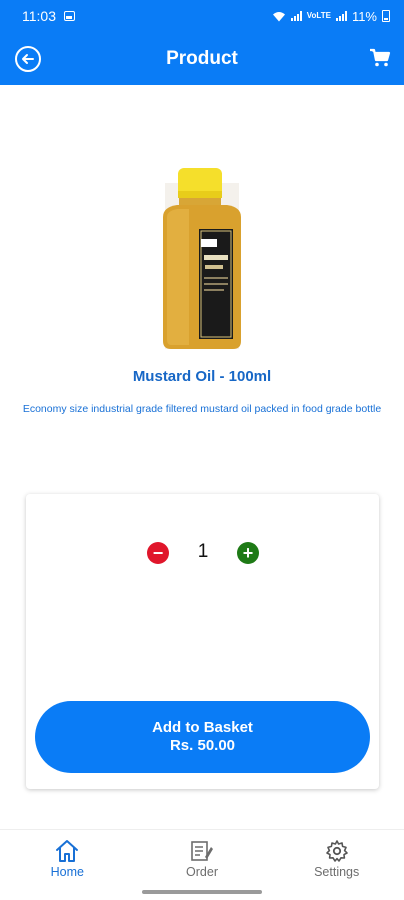 This screenshot has height=900, width=404. I want to click on app-bar: Product, so click(202, 58).